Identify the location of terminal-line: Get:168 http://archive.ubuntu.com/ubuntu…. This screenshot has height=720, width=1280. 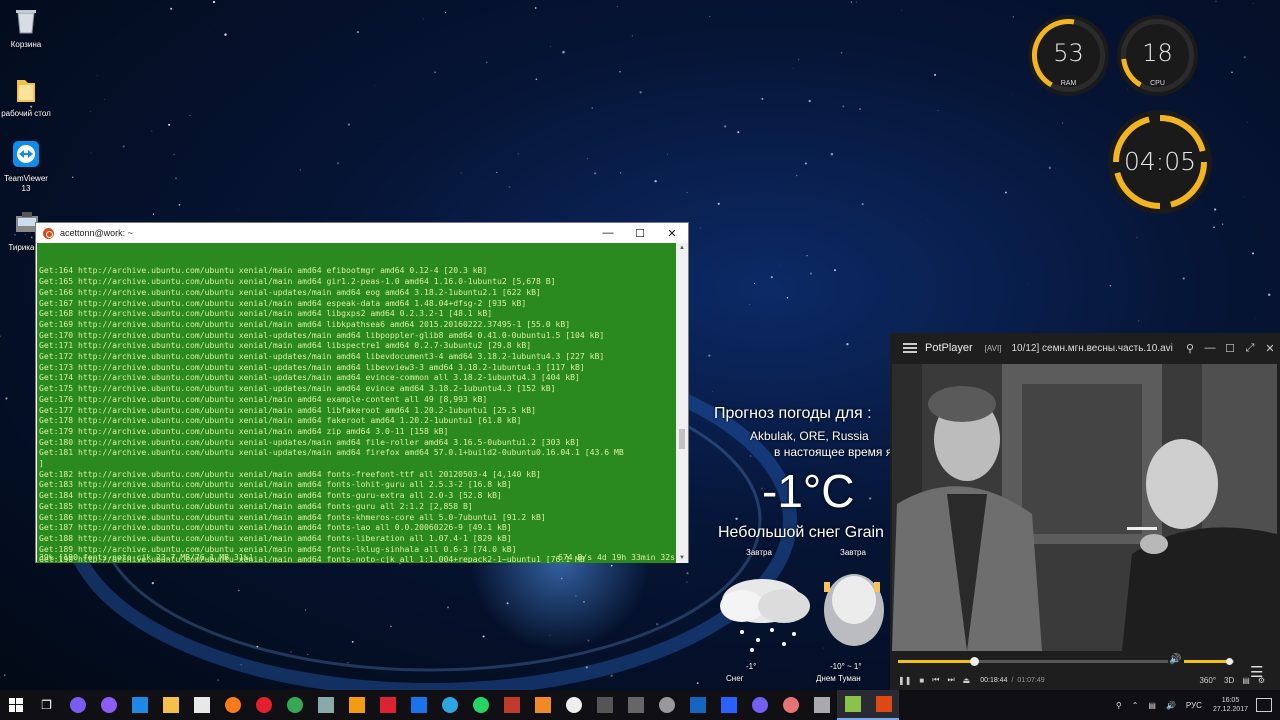
(266, 313).